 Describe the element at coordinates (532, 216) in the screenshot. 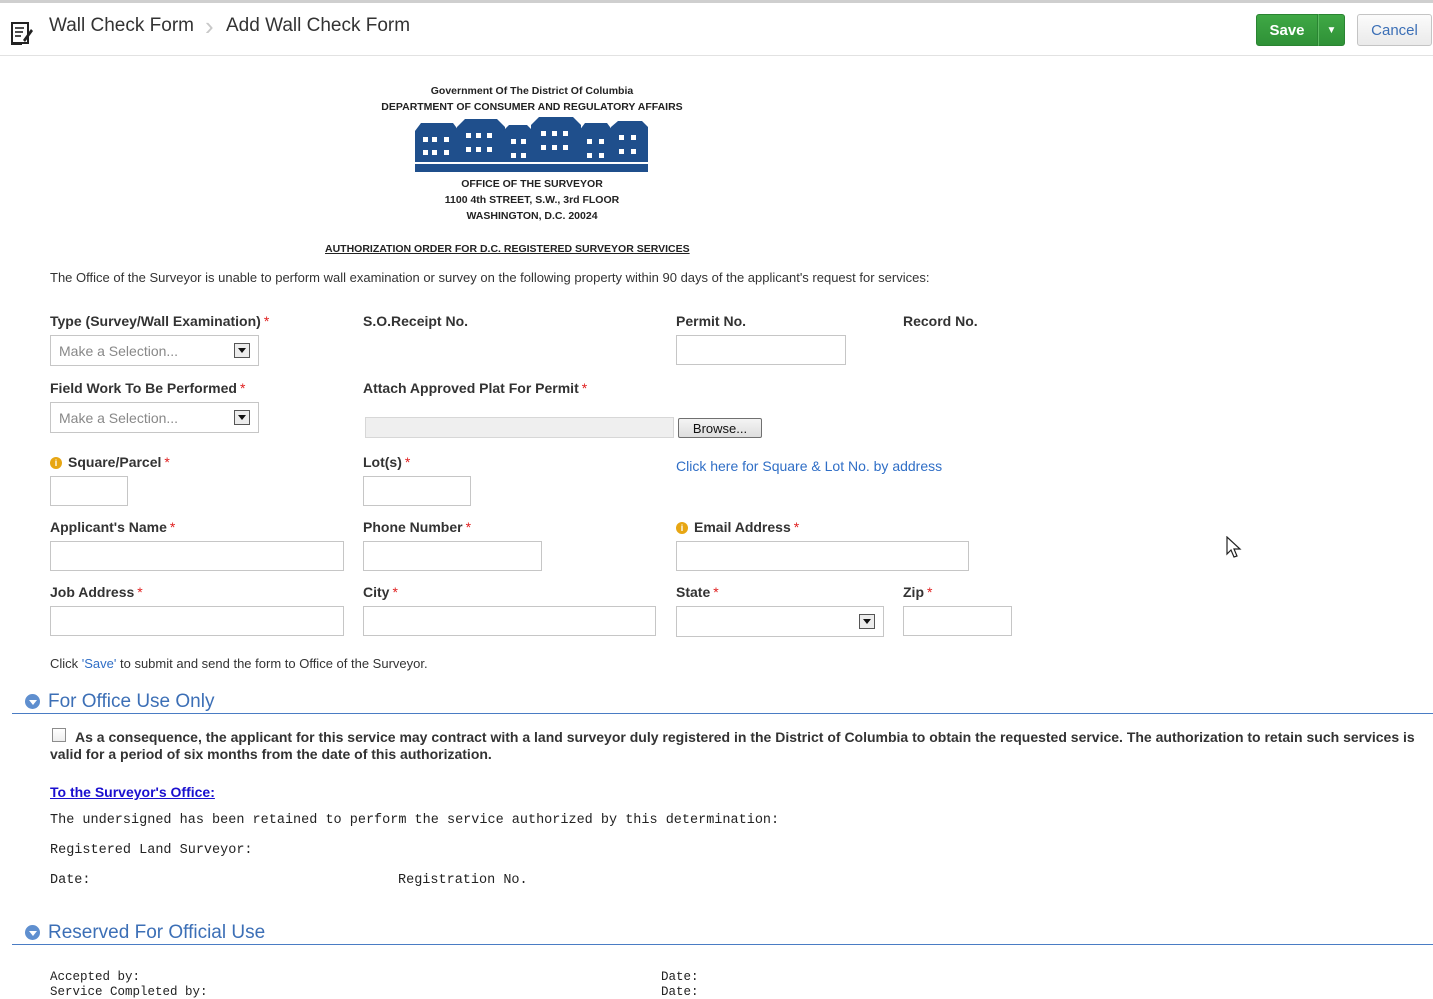

I see `letterhead-line5: WASHINGTON, D.C. 20024` at that location.